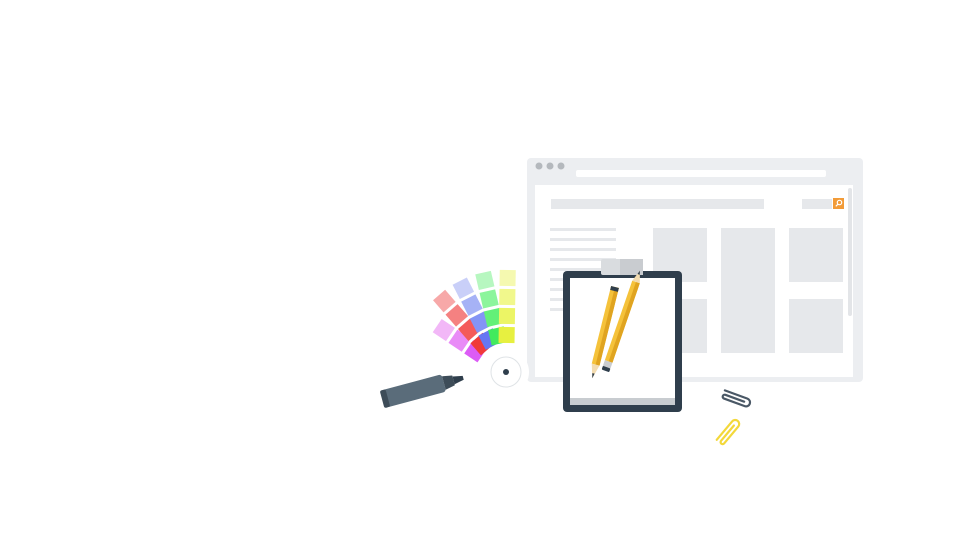 This screenshot has height=560, width=960. What do you see at coordinates (458, 380) in the screenshot?
I see `marker-tip` at bounding box center [458, 380].